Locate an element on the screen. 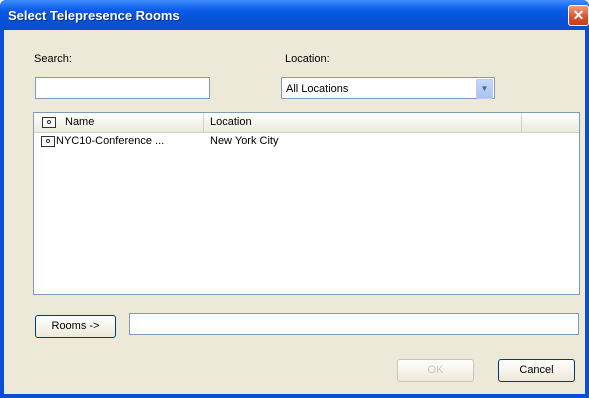  list-header: Name Location is located at coordinates (306, 123).